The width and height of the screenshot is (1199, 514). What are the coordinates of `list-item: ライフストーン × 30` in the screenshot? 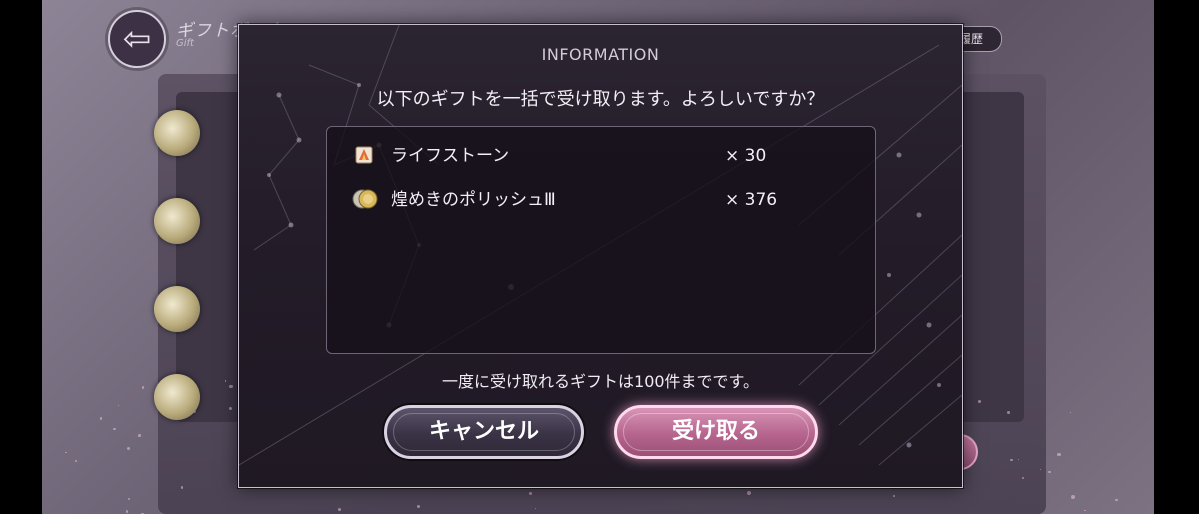 It's located at (601, 156).